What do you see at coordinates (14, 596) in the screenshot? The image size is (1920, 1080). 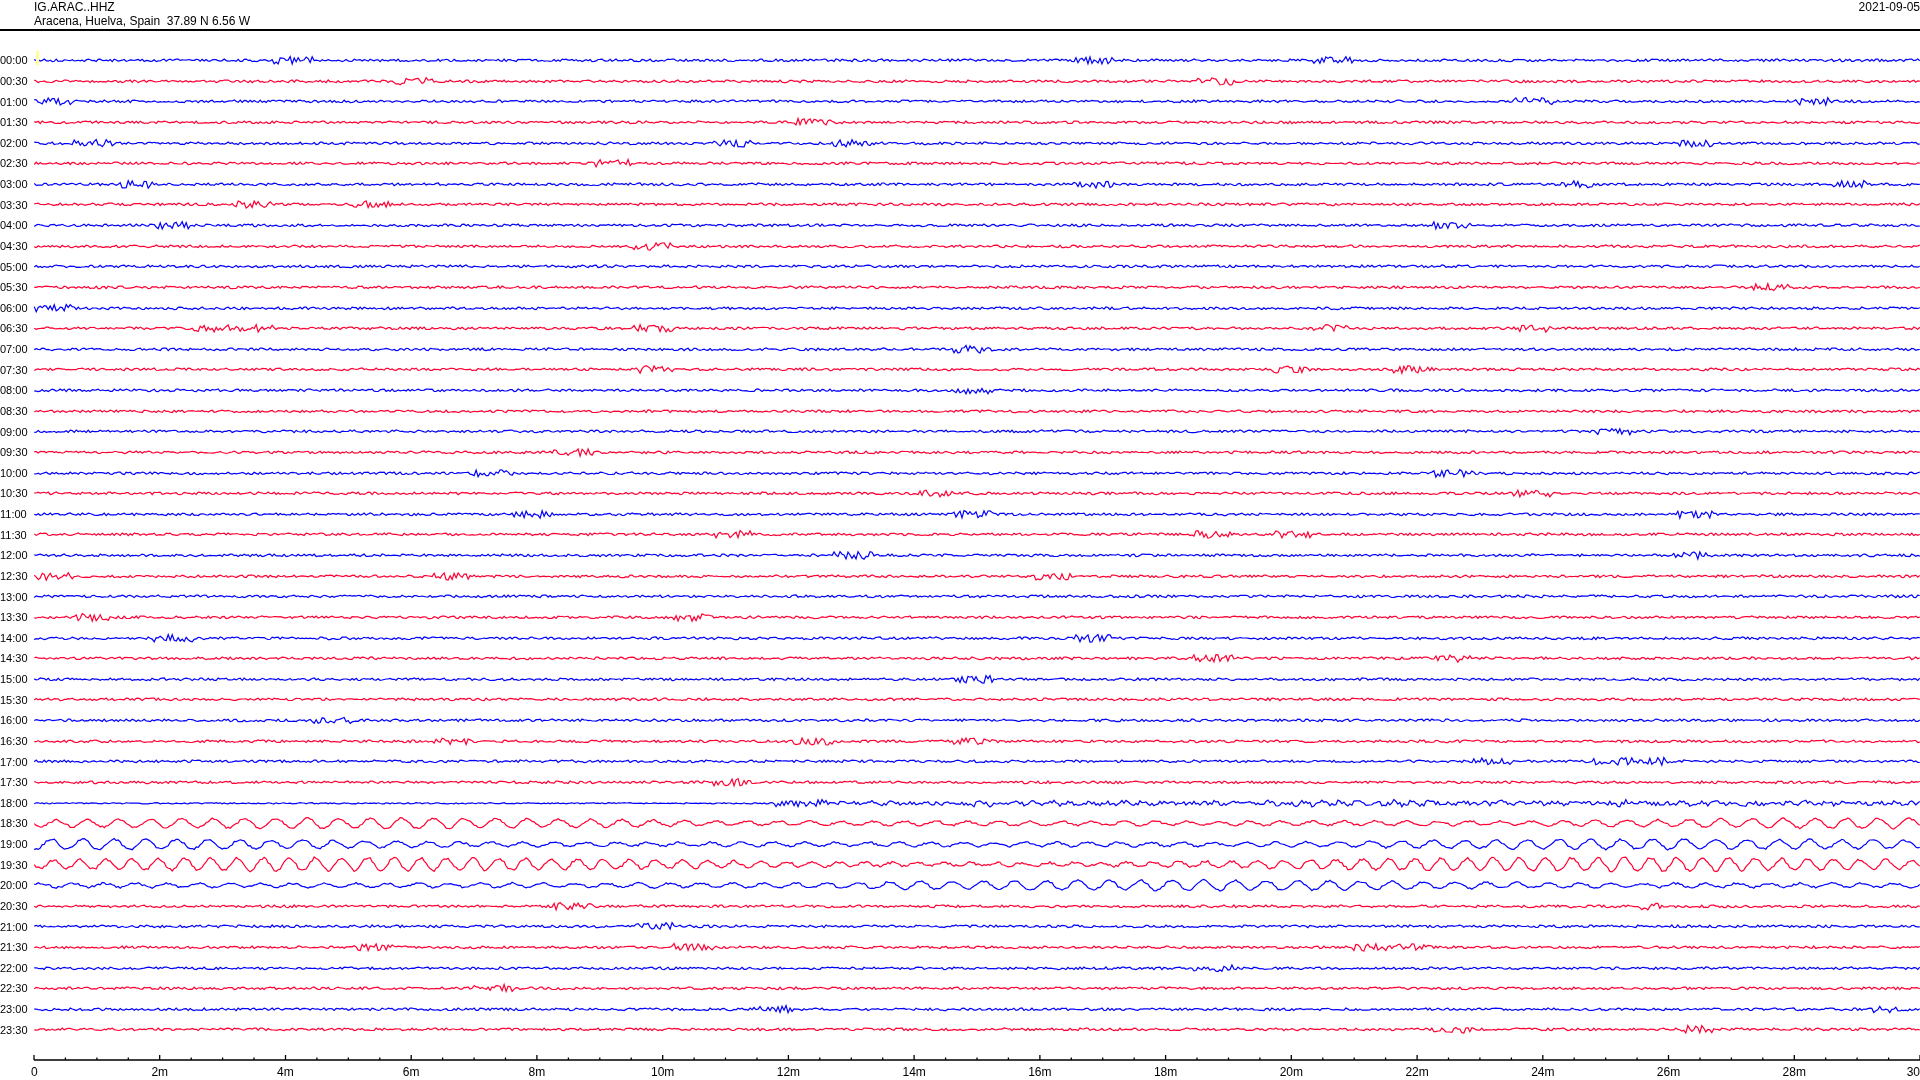 I see `time-label: 13:00` at bounding box center [14, 596].